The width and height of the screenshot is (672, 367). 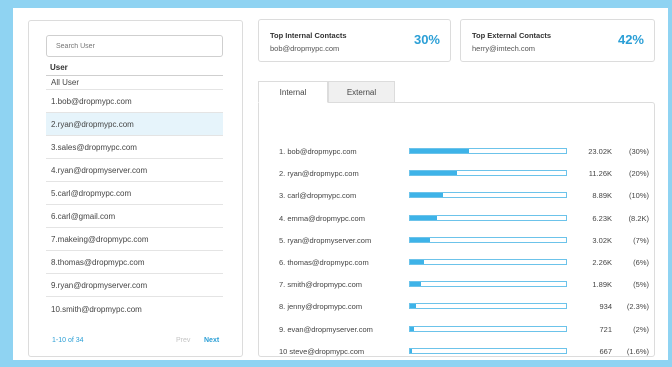 What do you see at coordinates (134, 82) in the screenshot?
I see `user-item-all: All User` at bounding box center [134, 82].